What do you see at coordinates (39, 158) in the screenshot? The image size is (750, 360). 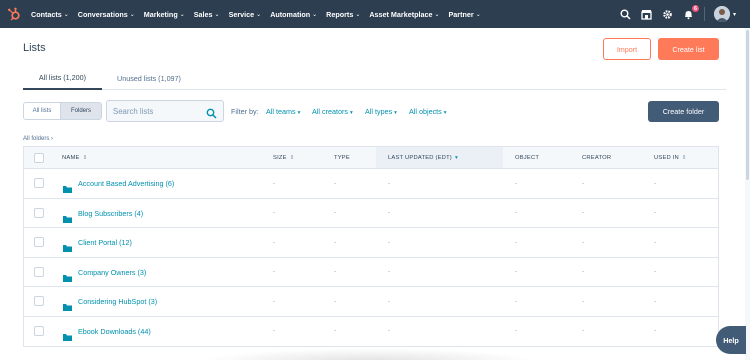 I see `select-all-checkbox` at bounding box center [39, 158].